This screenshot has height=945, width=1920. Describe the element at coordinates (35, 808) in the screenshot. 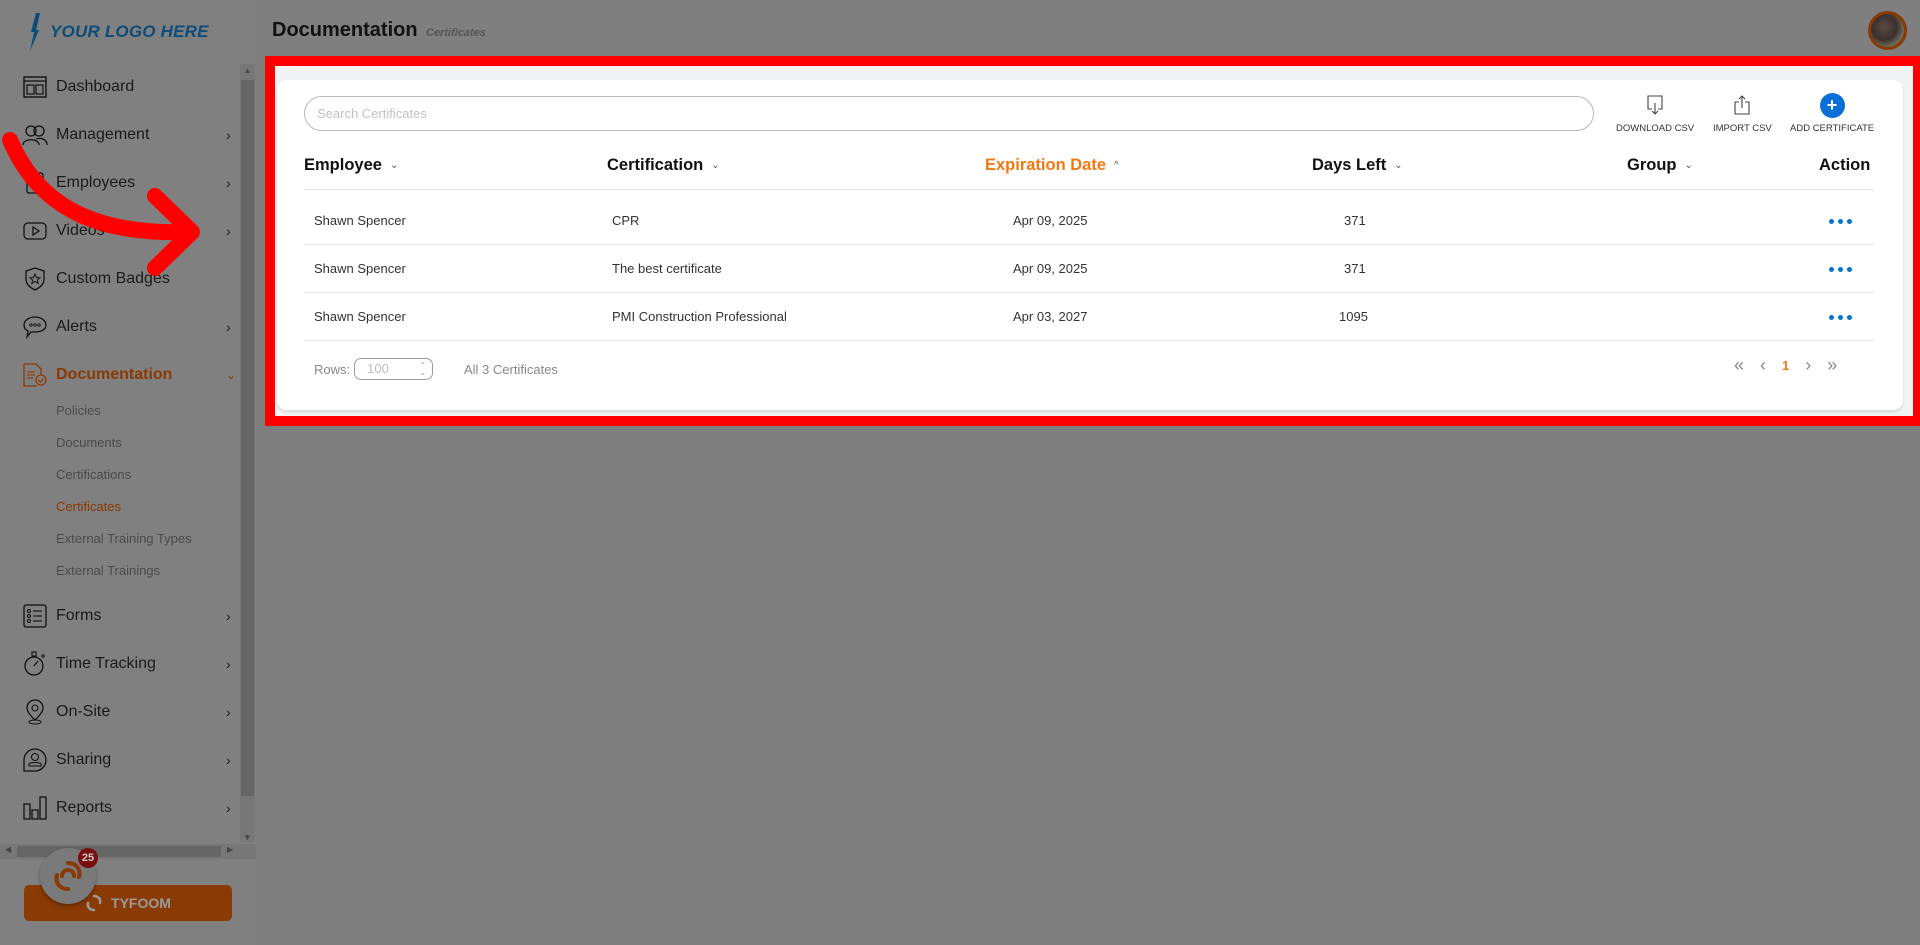

I see `bar-chart-icon` at that location.